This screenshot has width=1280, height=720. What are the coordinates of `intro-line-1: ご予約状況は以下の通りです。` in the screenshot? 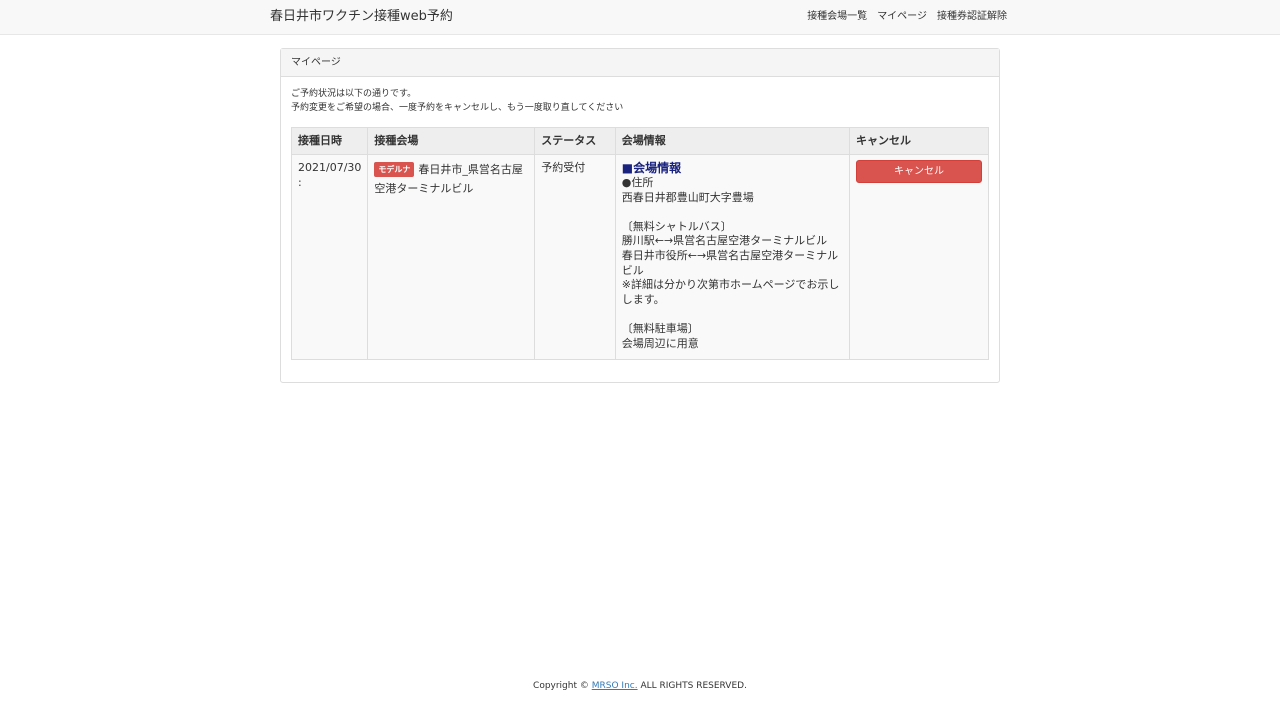 It's located at (354, 94).